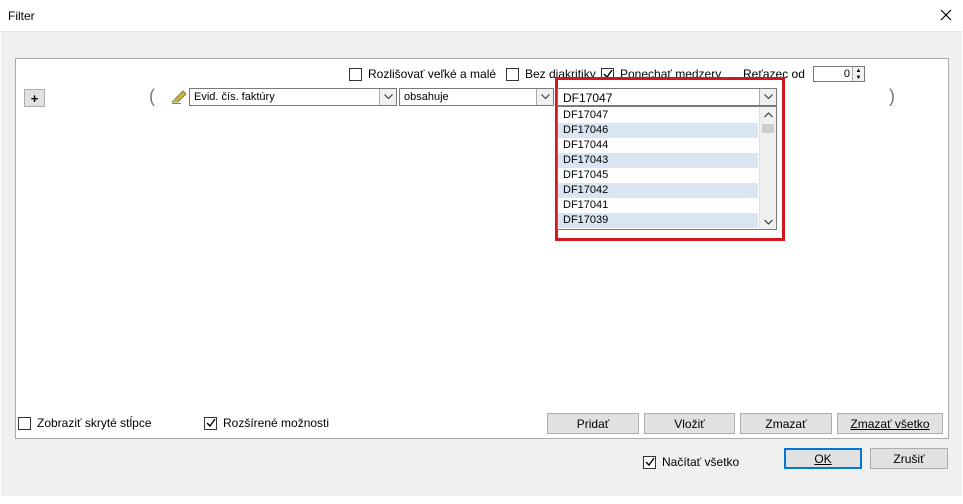 The height and width of the screenshot is (504, 963). I want to click on edit-icon, so click(179, 97).